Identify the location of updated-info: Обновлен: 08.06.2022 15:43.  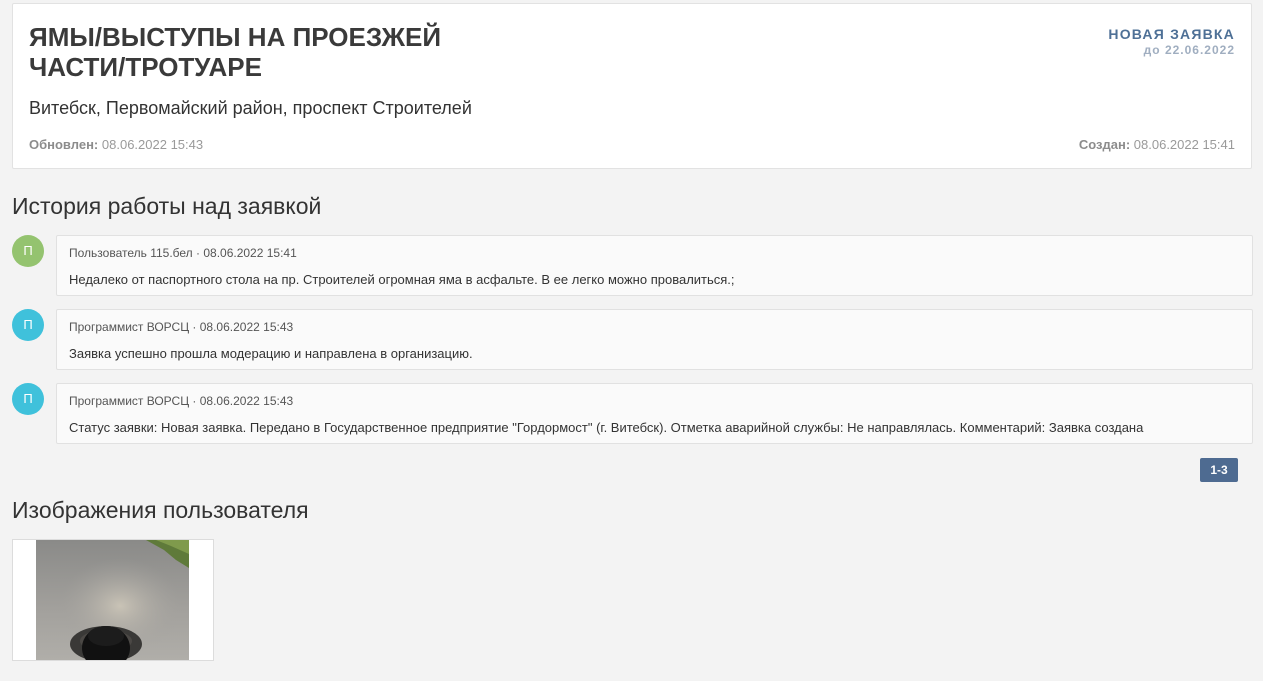
(116, 144).